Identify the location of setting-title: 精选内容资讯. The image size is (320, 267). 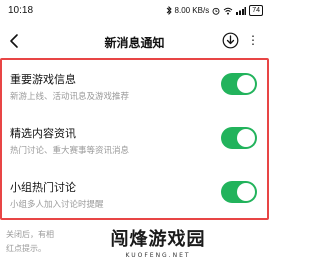
(43, 133).